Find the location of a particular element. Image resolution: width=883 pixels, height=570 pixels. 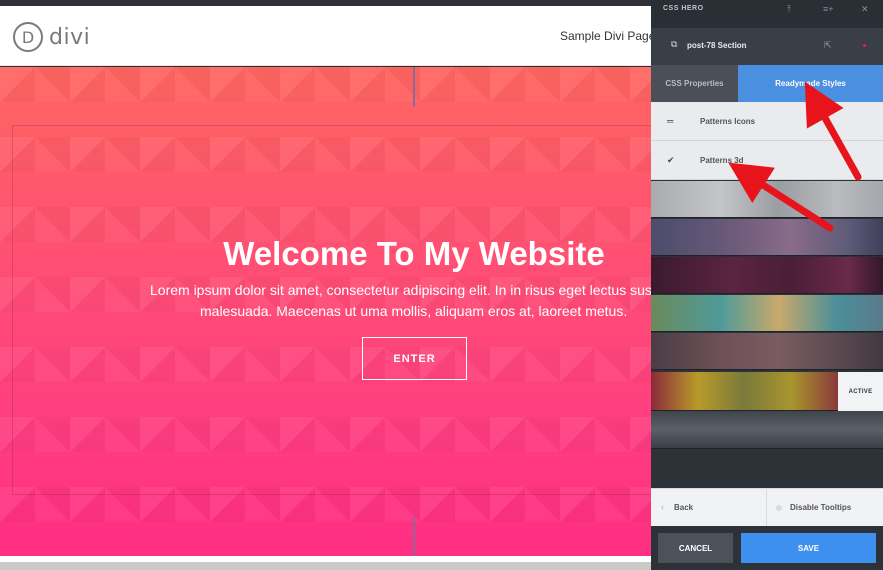

panel-brand: CSS HERO is located at coordinates (683, 8).